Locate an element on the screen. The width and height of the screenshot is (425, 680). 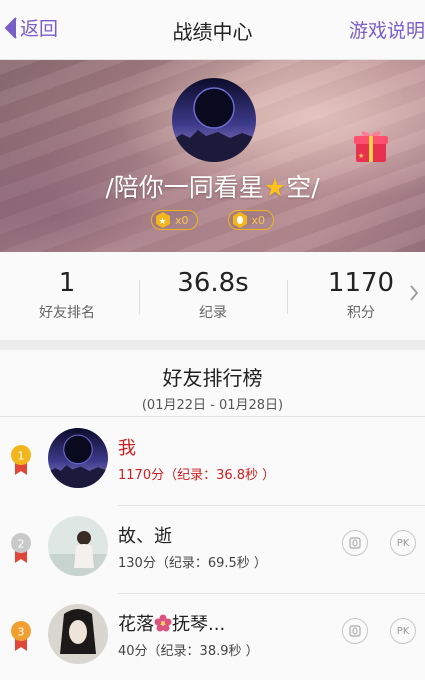
stat-points: 1170 积分 is located at coordinates (360, 295).